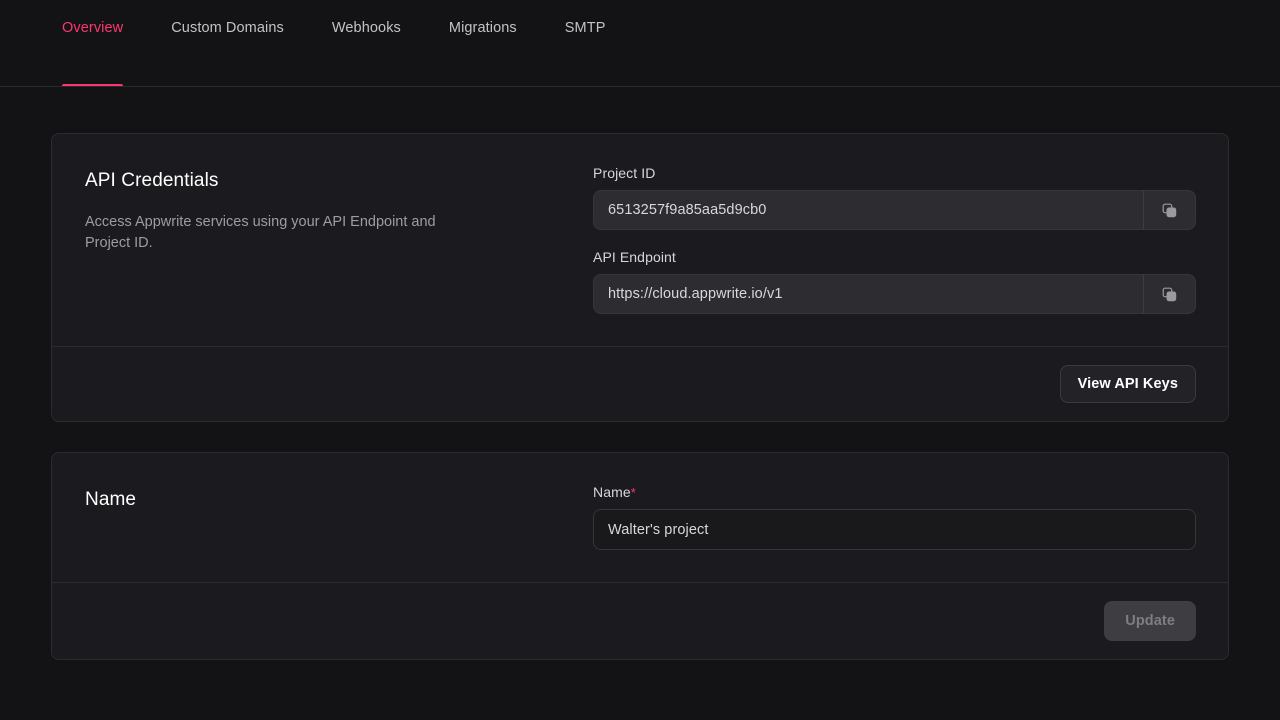 Image resolution: width=1280 pixels, height=720 pixels. I want to click on tab-custom-domains: Custom Domains, so click(227, 43).